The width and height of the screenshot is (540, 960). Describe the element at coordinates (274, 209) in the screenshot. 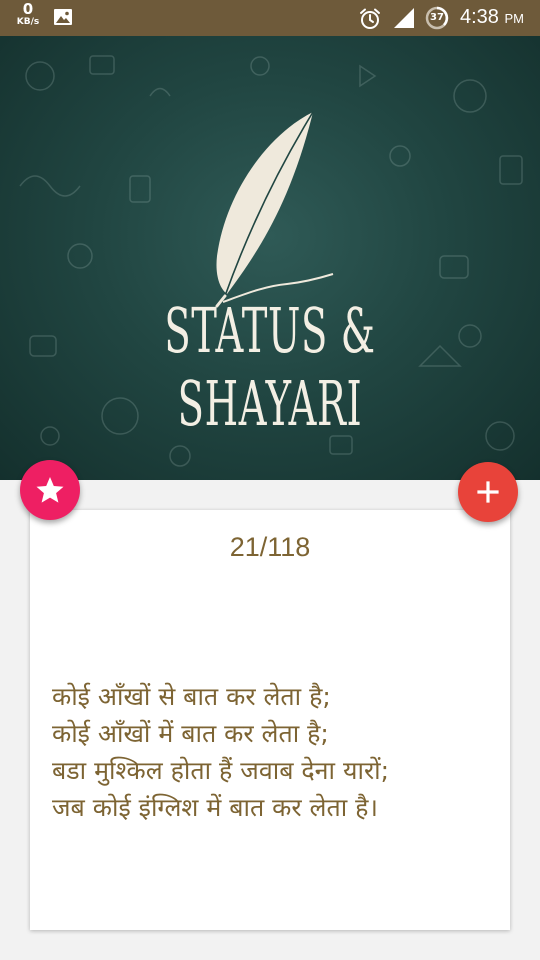

I see `feather-quill-logo` at that location.